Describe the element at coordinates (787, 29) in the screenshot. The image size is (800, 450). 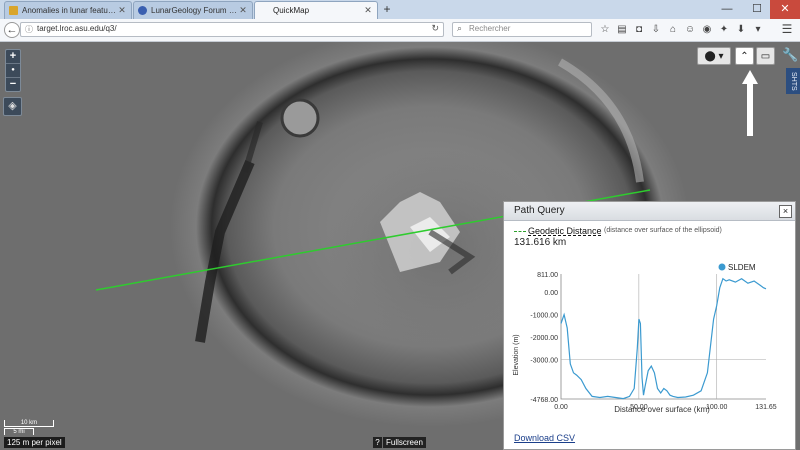
I see `menu-icon: ☰` at that location.